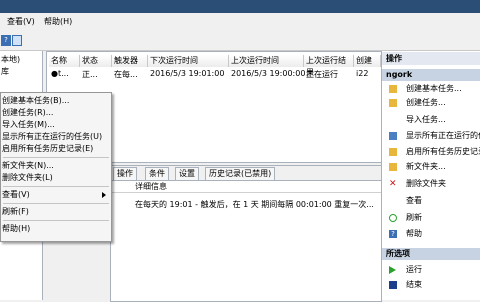  What do you see at coordinates (52, 136) in the screenshot?
I see `menu-item-label: 显示所有正在运行的任务(U)` at bounding box center [52, 136].